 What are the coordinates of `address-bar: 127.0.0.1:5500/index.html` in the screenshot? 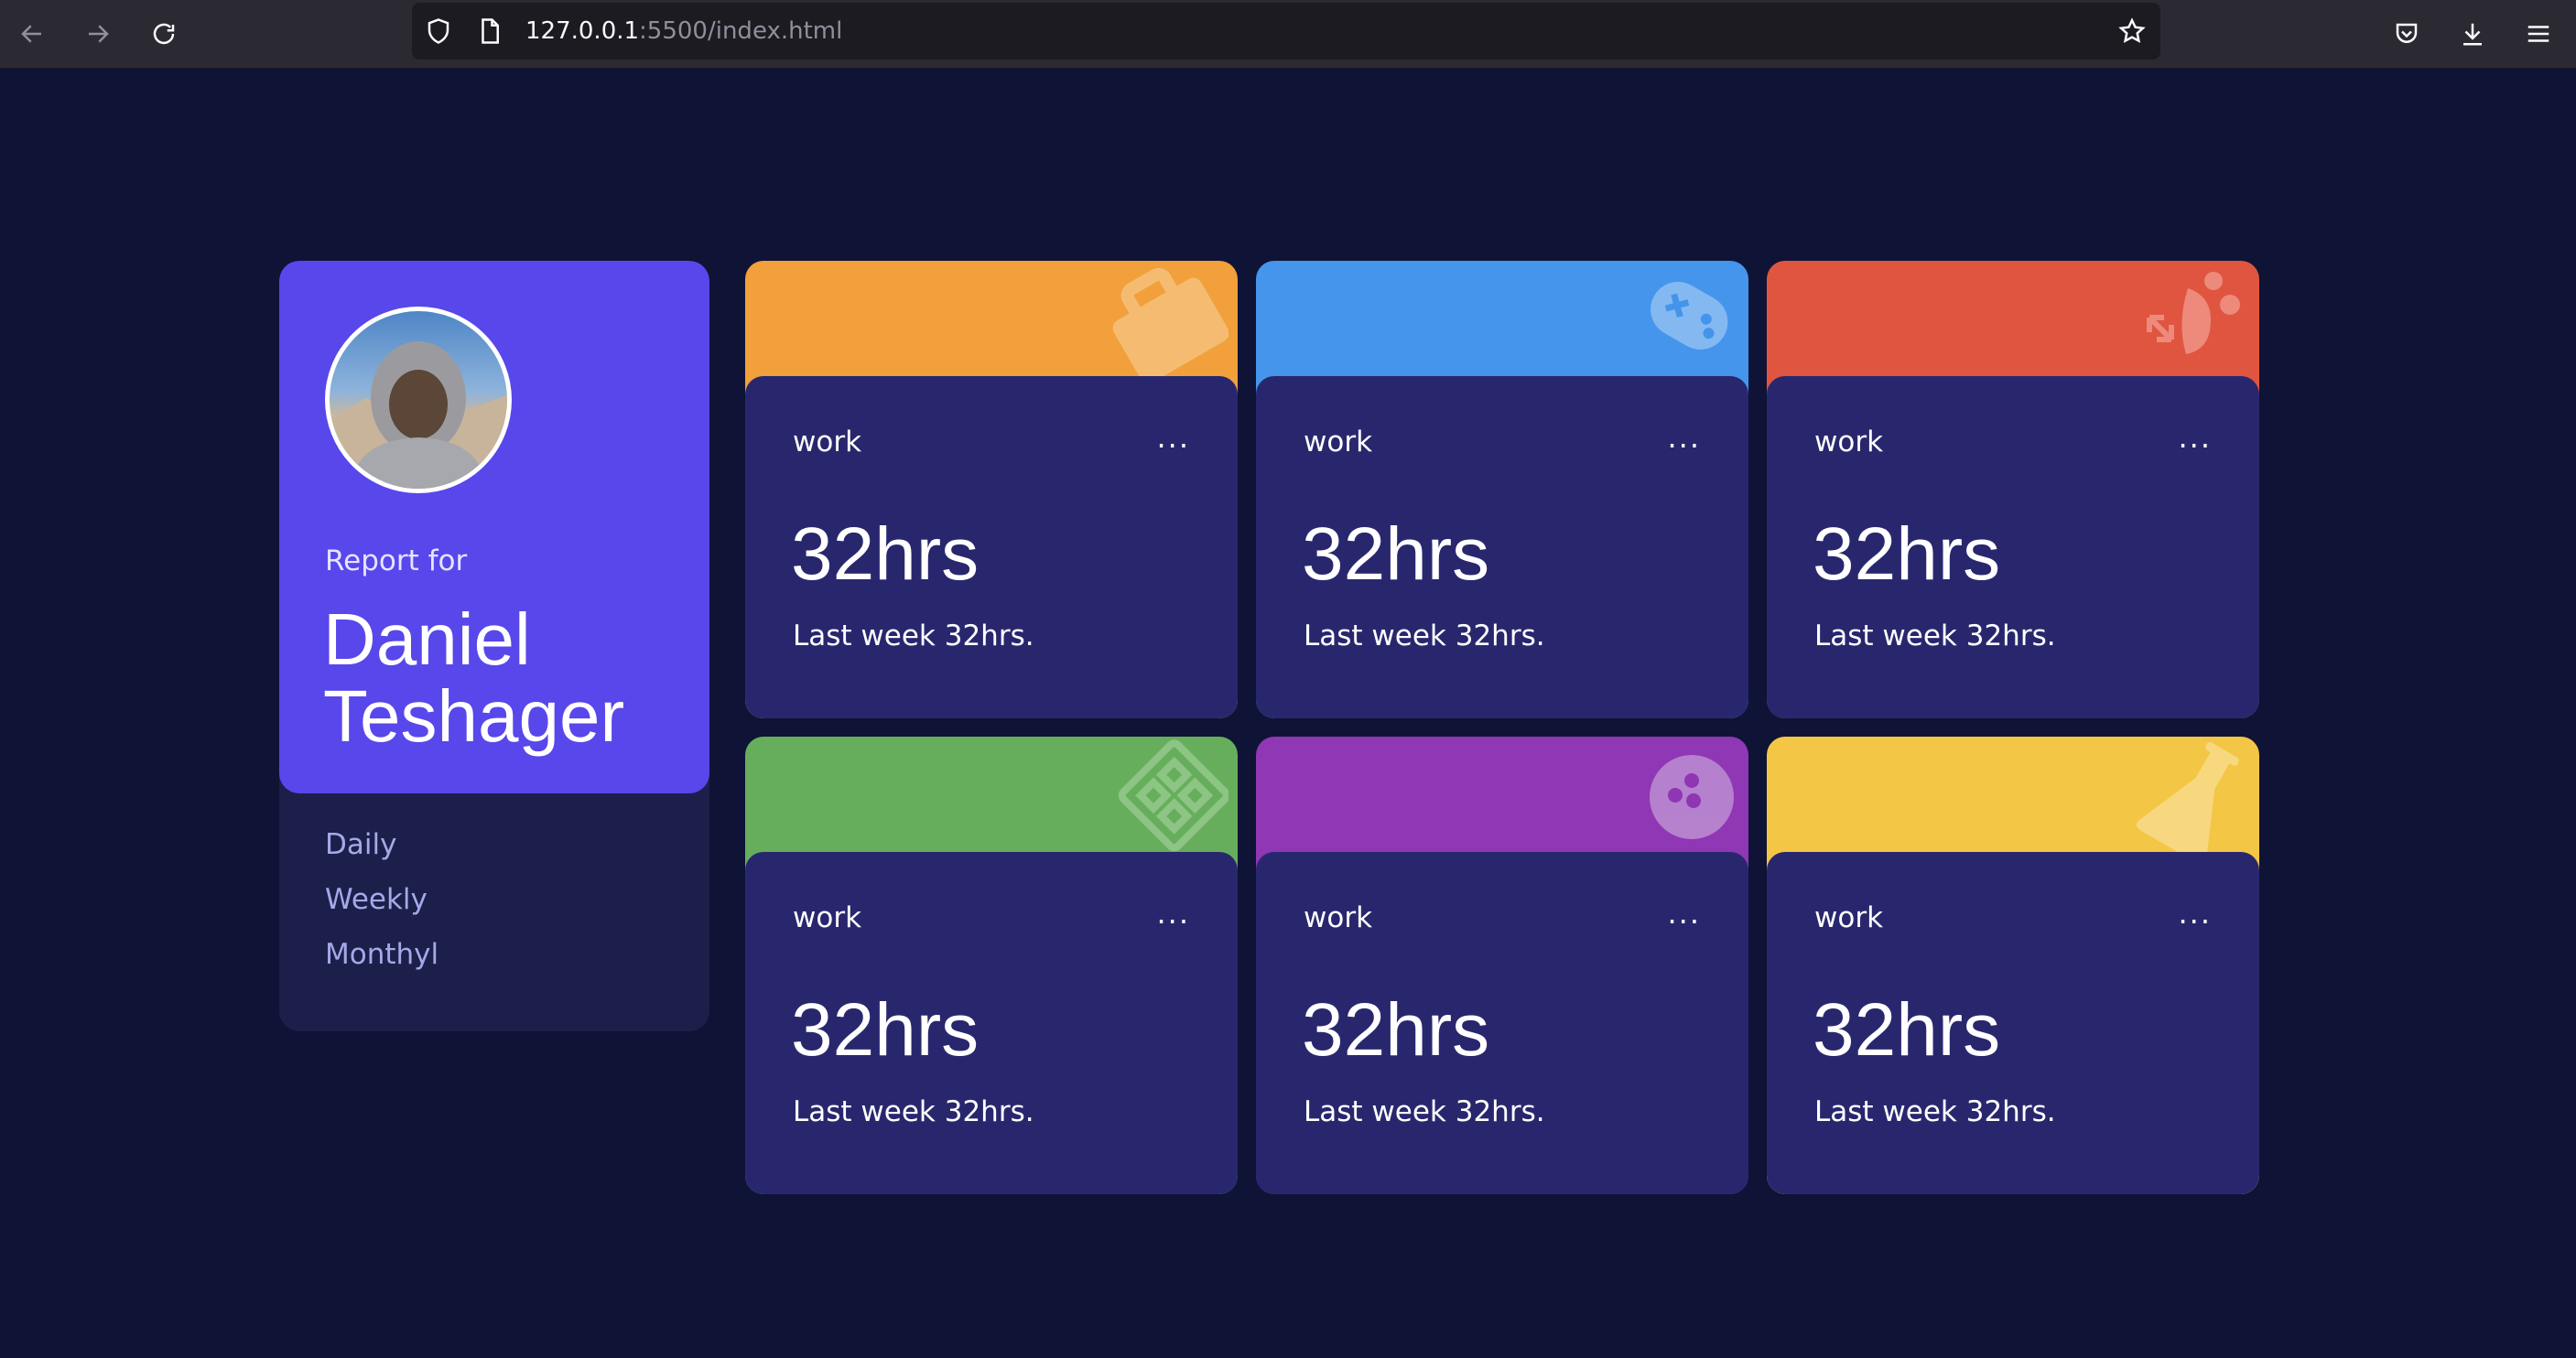 It's located at (1286, 31).